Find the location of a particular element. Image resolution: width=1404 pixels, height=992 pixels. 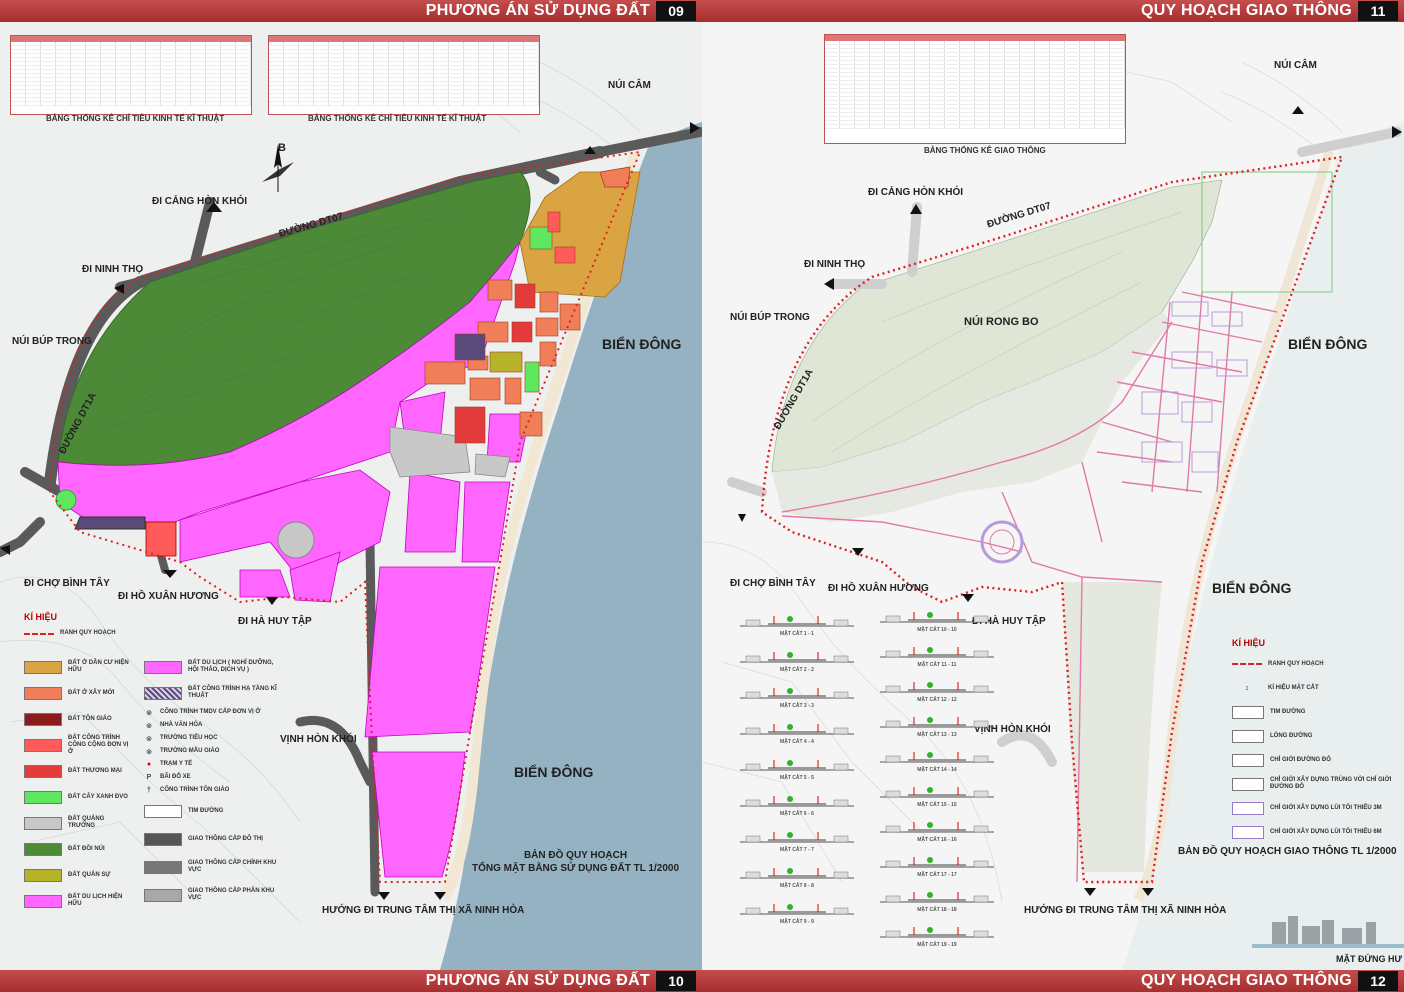

map-title-line: TỔNG MẶT BẰNG SỬ DỤNG ĐẤT TL 1/2000 is located at coordinates (576, 868).